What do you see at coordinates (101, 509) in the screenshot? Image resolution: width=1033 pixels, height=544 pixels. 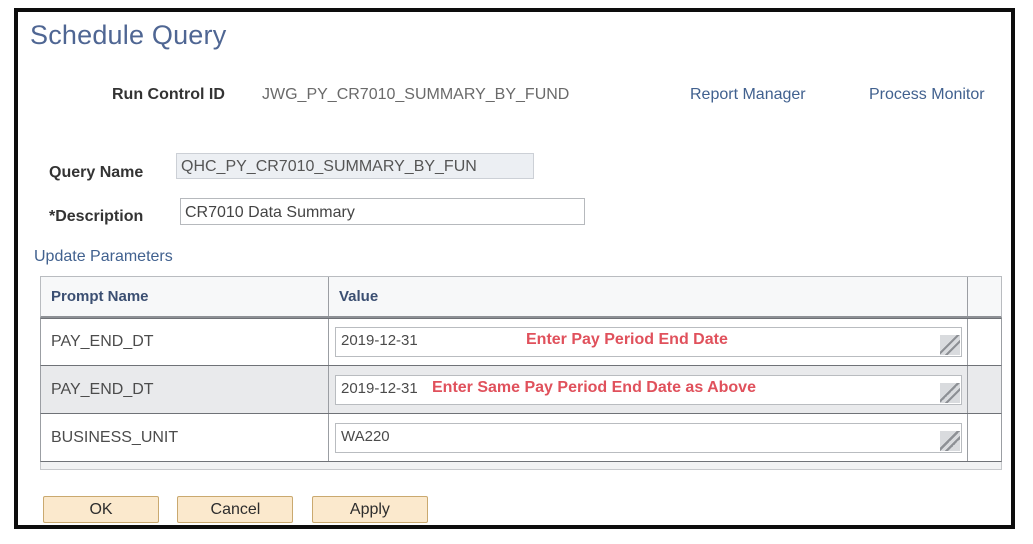 I see `ok-button: OK` at bounding box center [101, 509].